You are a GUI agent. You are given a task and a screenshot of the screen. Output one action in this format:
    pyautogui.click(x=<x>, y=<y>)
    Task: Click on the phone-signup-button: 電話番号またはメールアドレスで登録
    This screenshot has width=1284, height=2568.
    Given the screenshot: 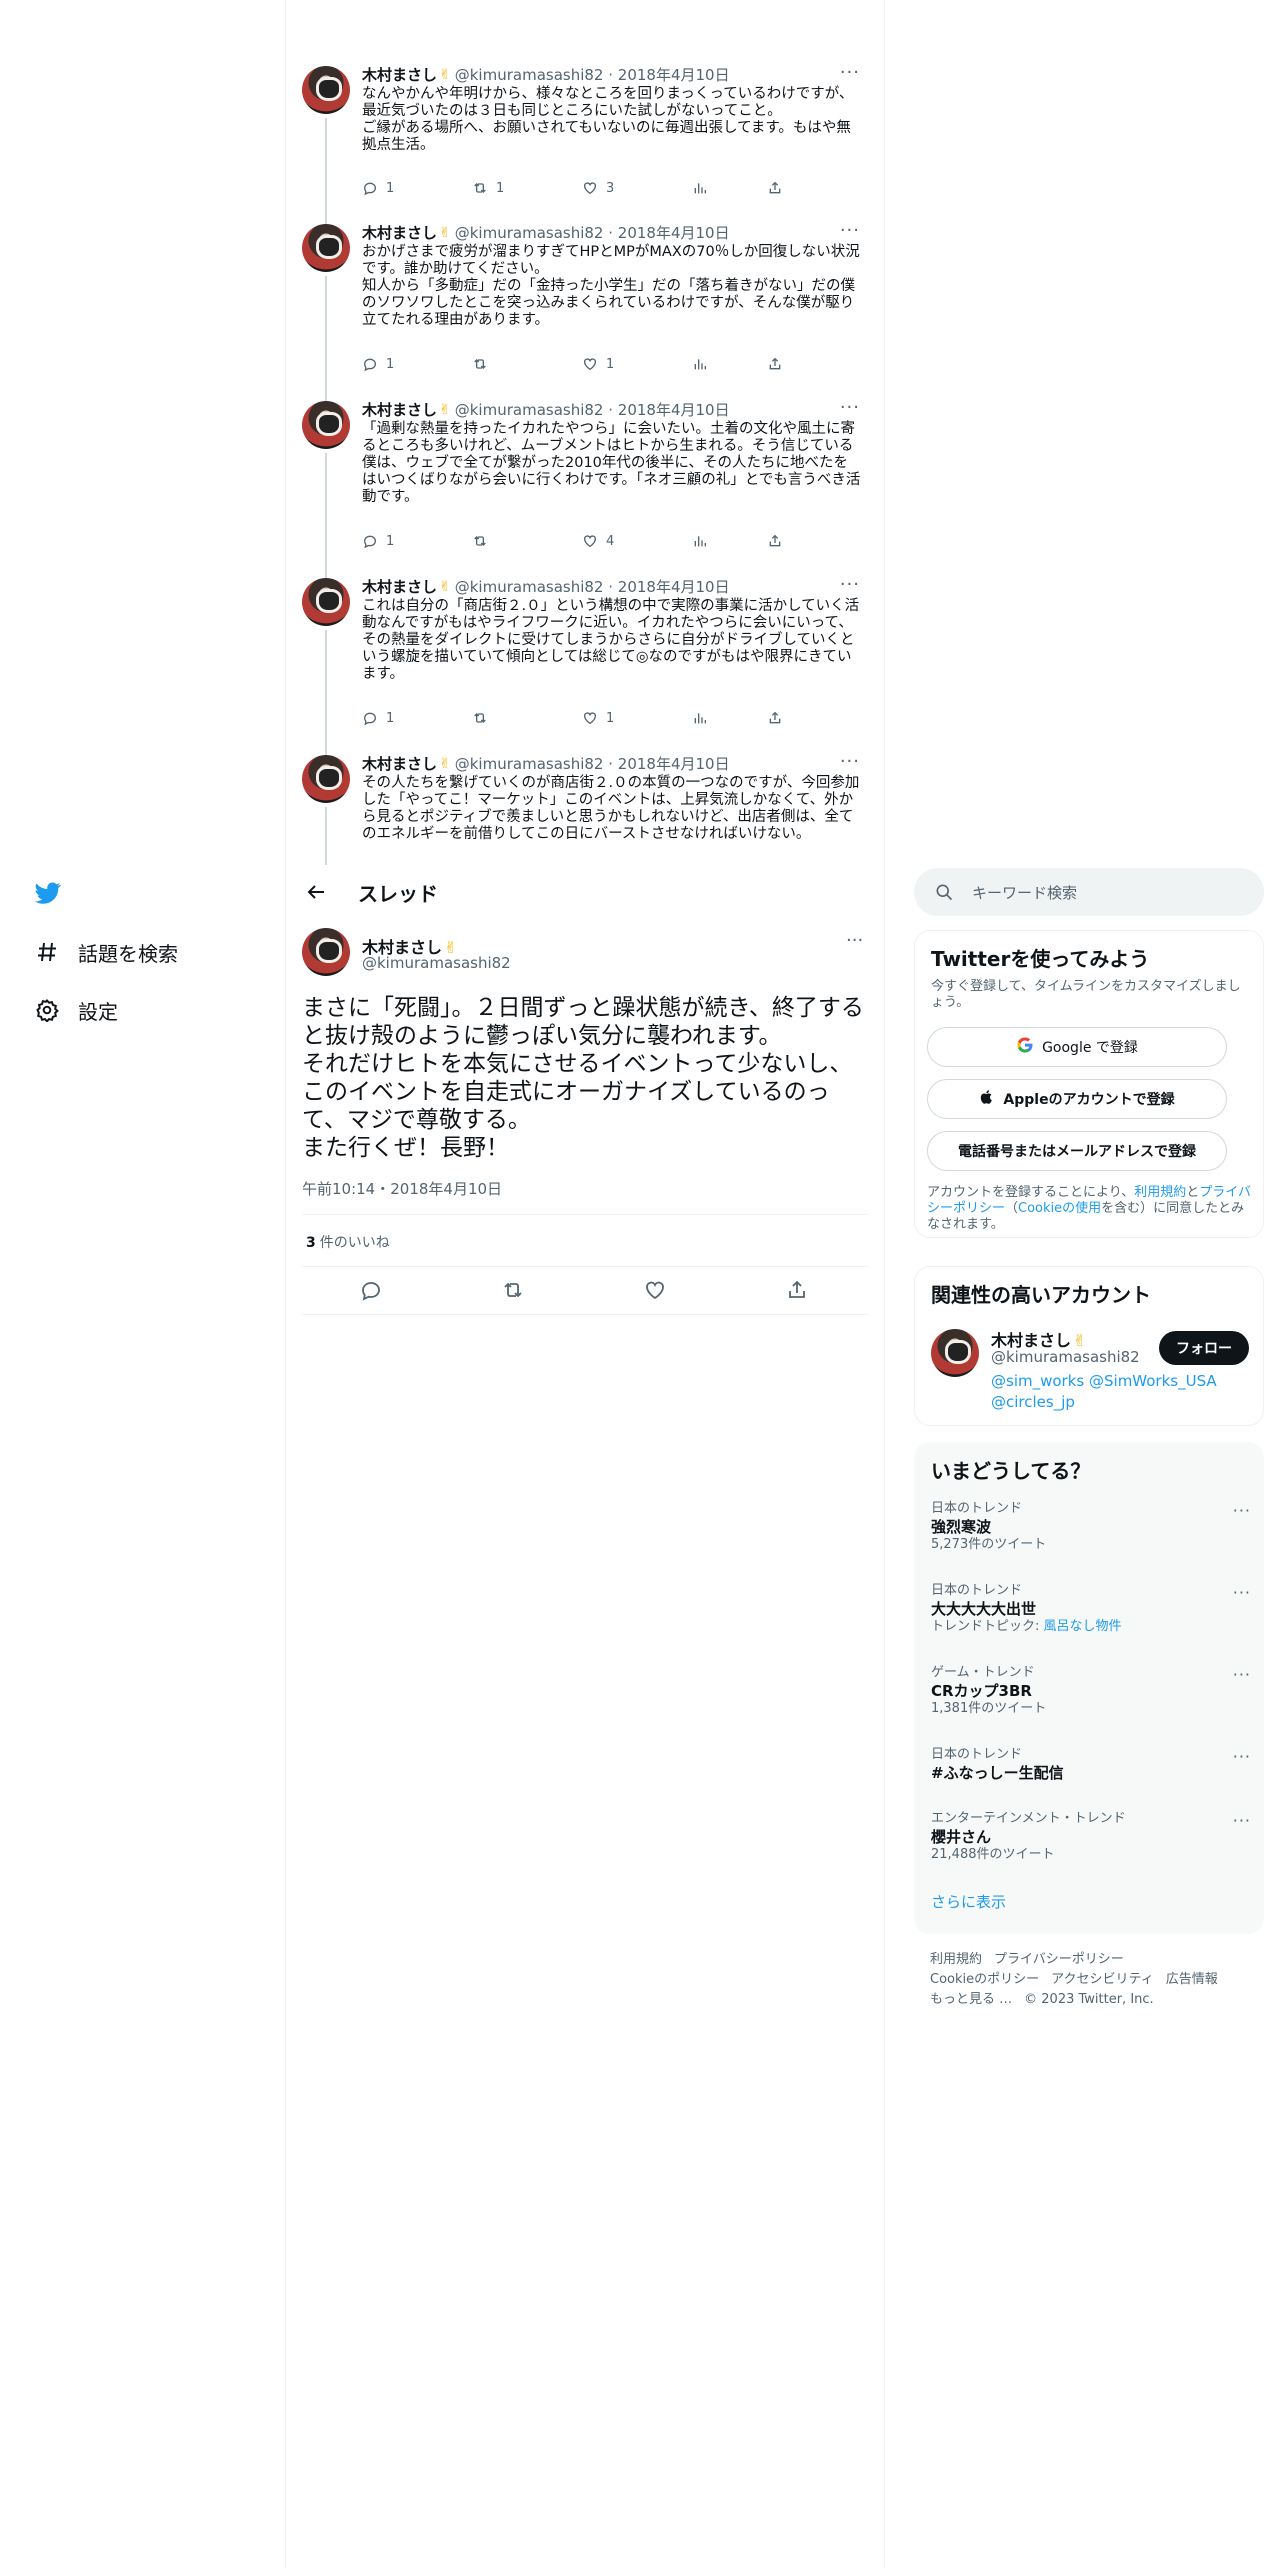 What is the action you would take?
    pyautogui.click(x=1077, y=1151)
    